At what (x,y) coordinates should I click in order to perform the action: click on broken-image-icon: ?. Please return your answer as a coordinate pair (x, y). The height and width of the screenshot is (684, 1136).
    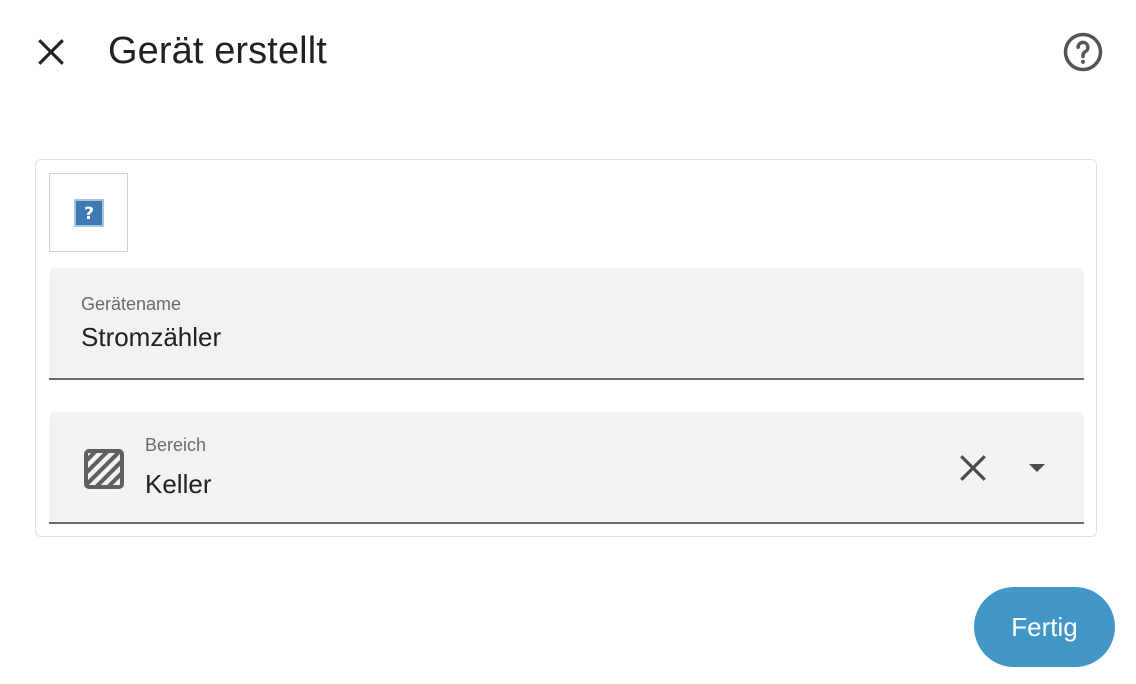
    Looking at the image, I should click on (88, 212).